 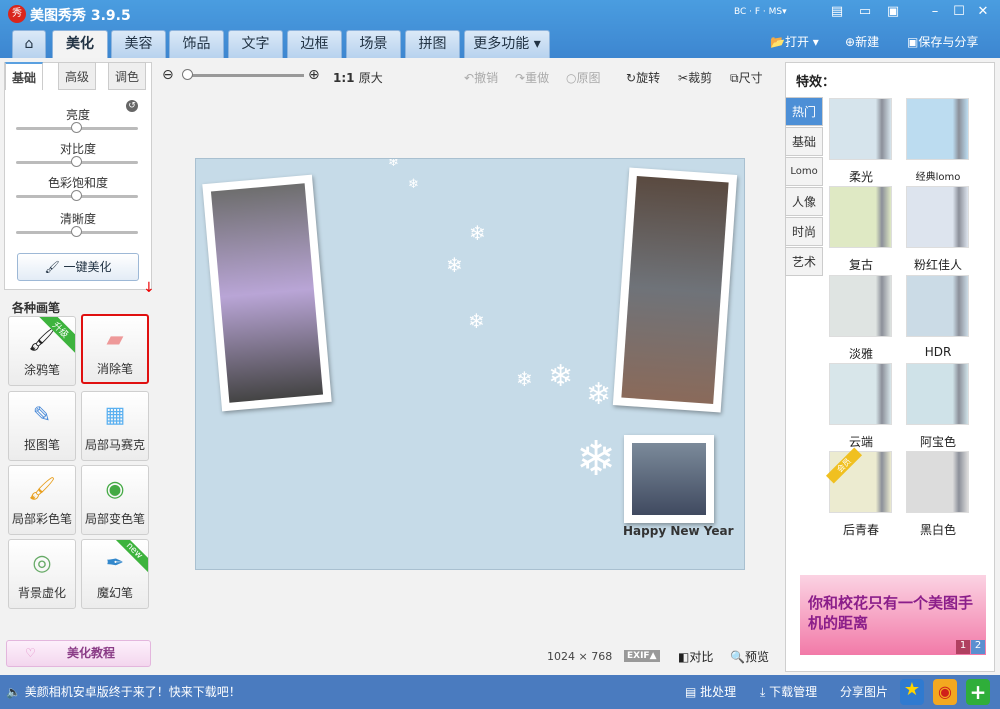 I want to click on arrow-annotation: ↓, so click(x=149, y=288).